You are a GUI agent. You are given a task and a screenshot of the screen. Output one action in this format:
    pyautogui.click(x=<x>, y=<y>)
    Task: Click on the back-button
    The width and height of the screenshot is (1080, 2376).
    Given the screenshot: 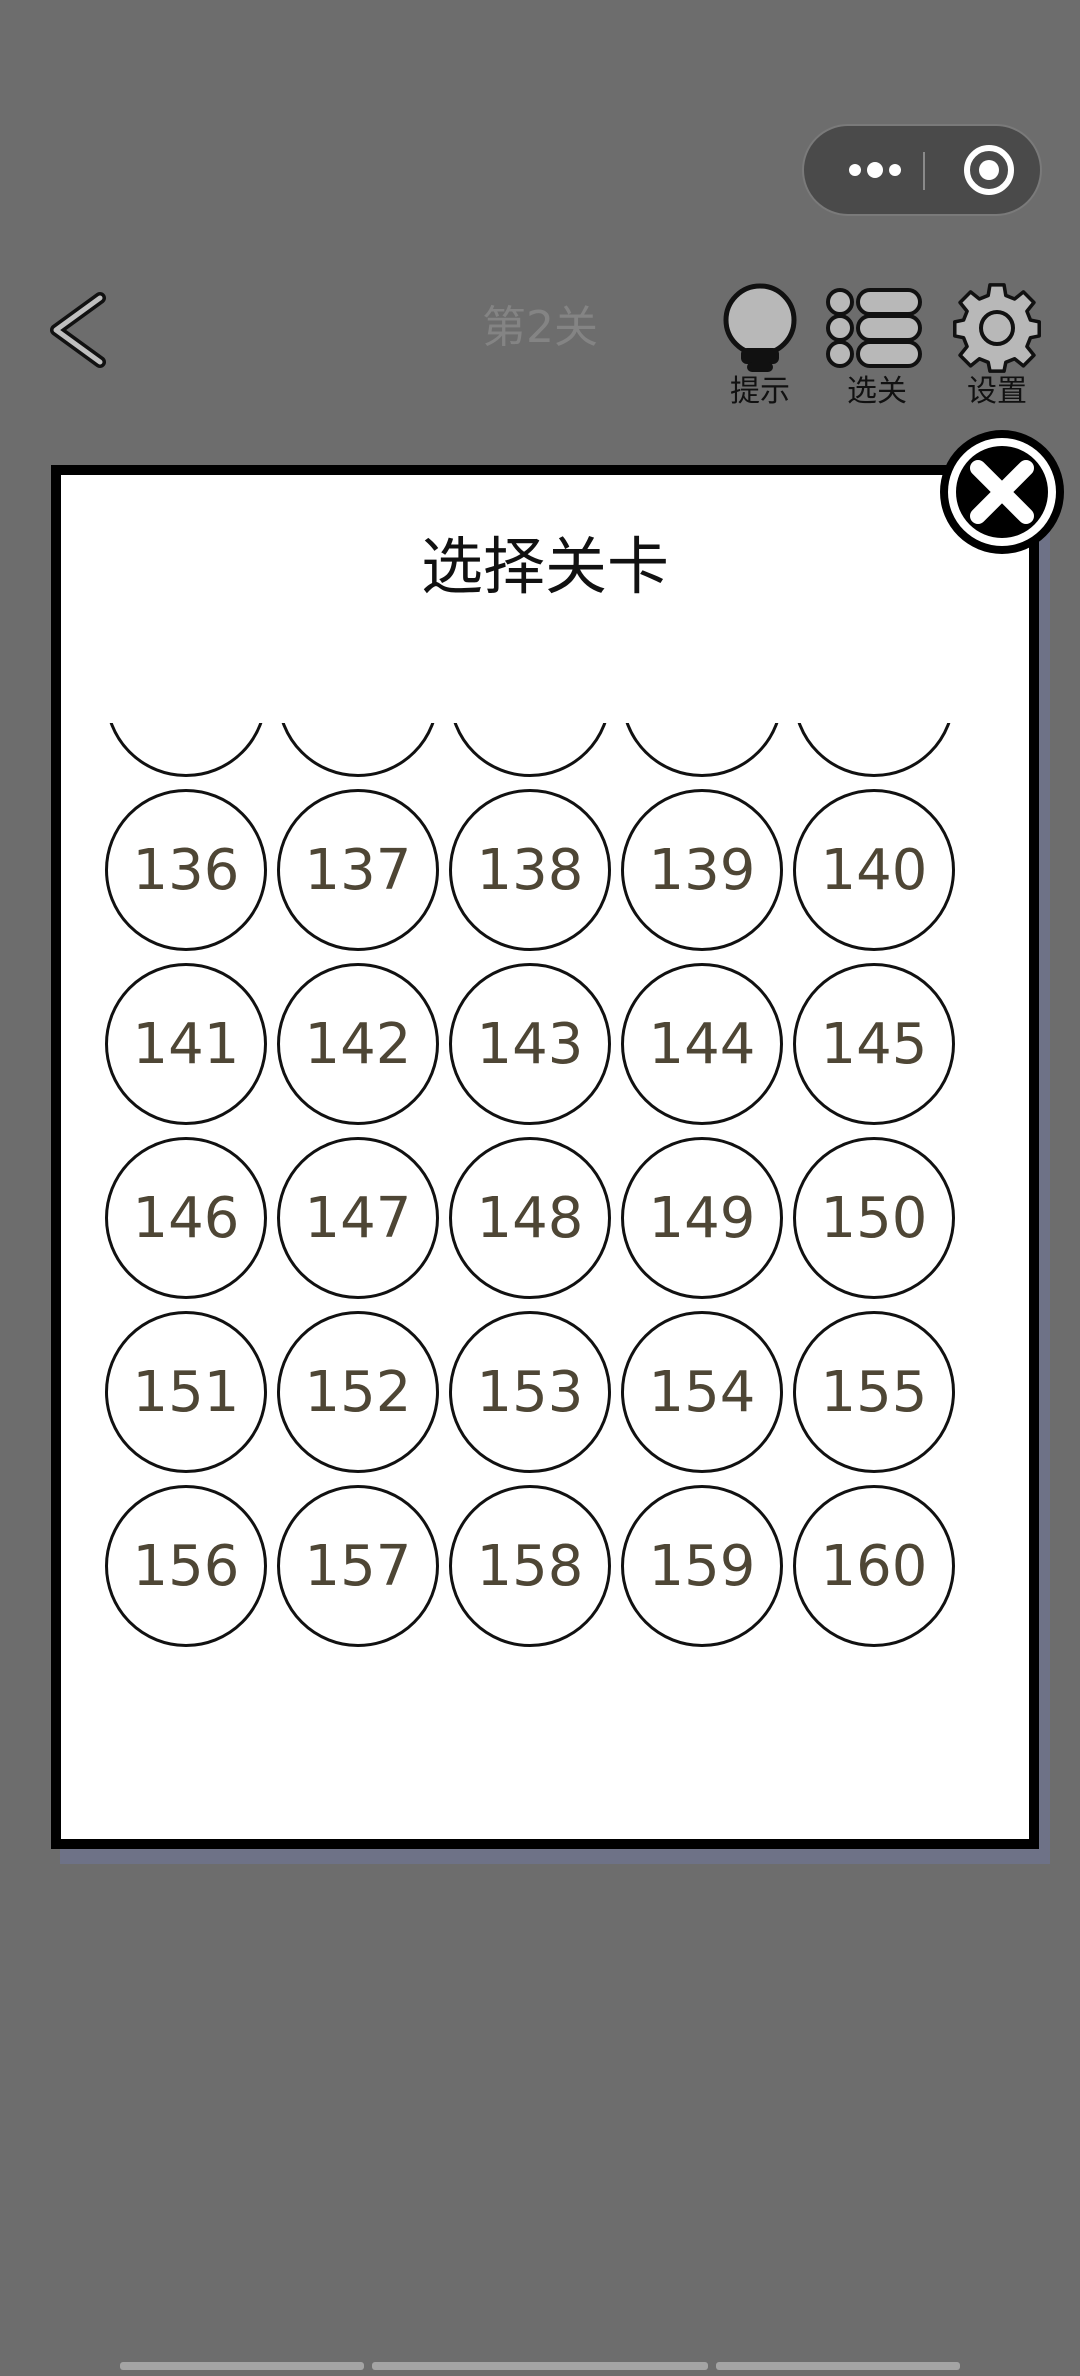 What is the action you would take?
    pyautogui.click(x=82, y=331)
    